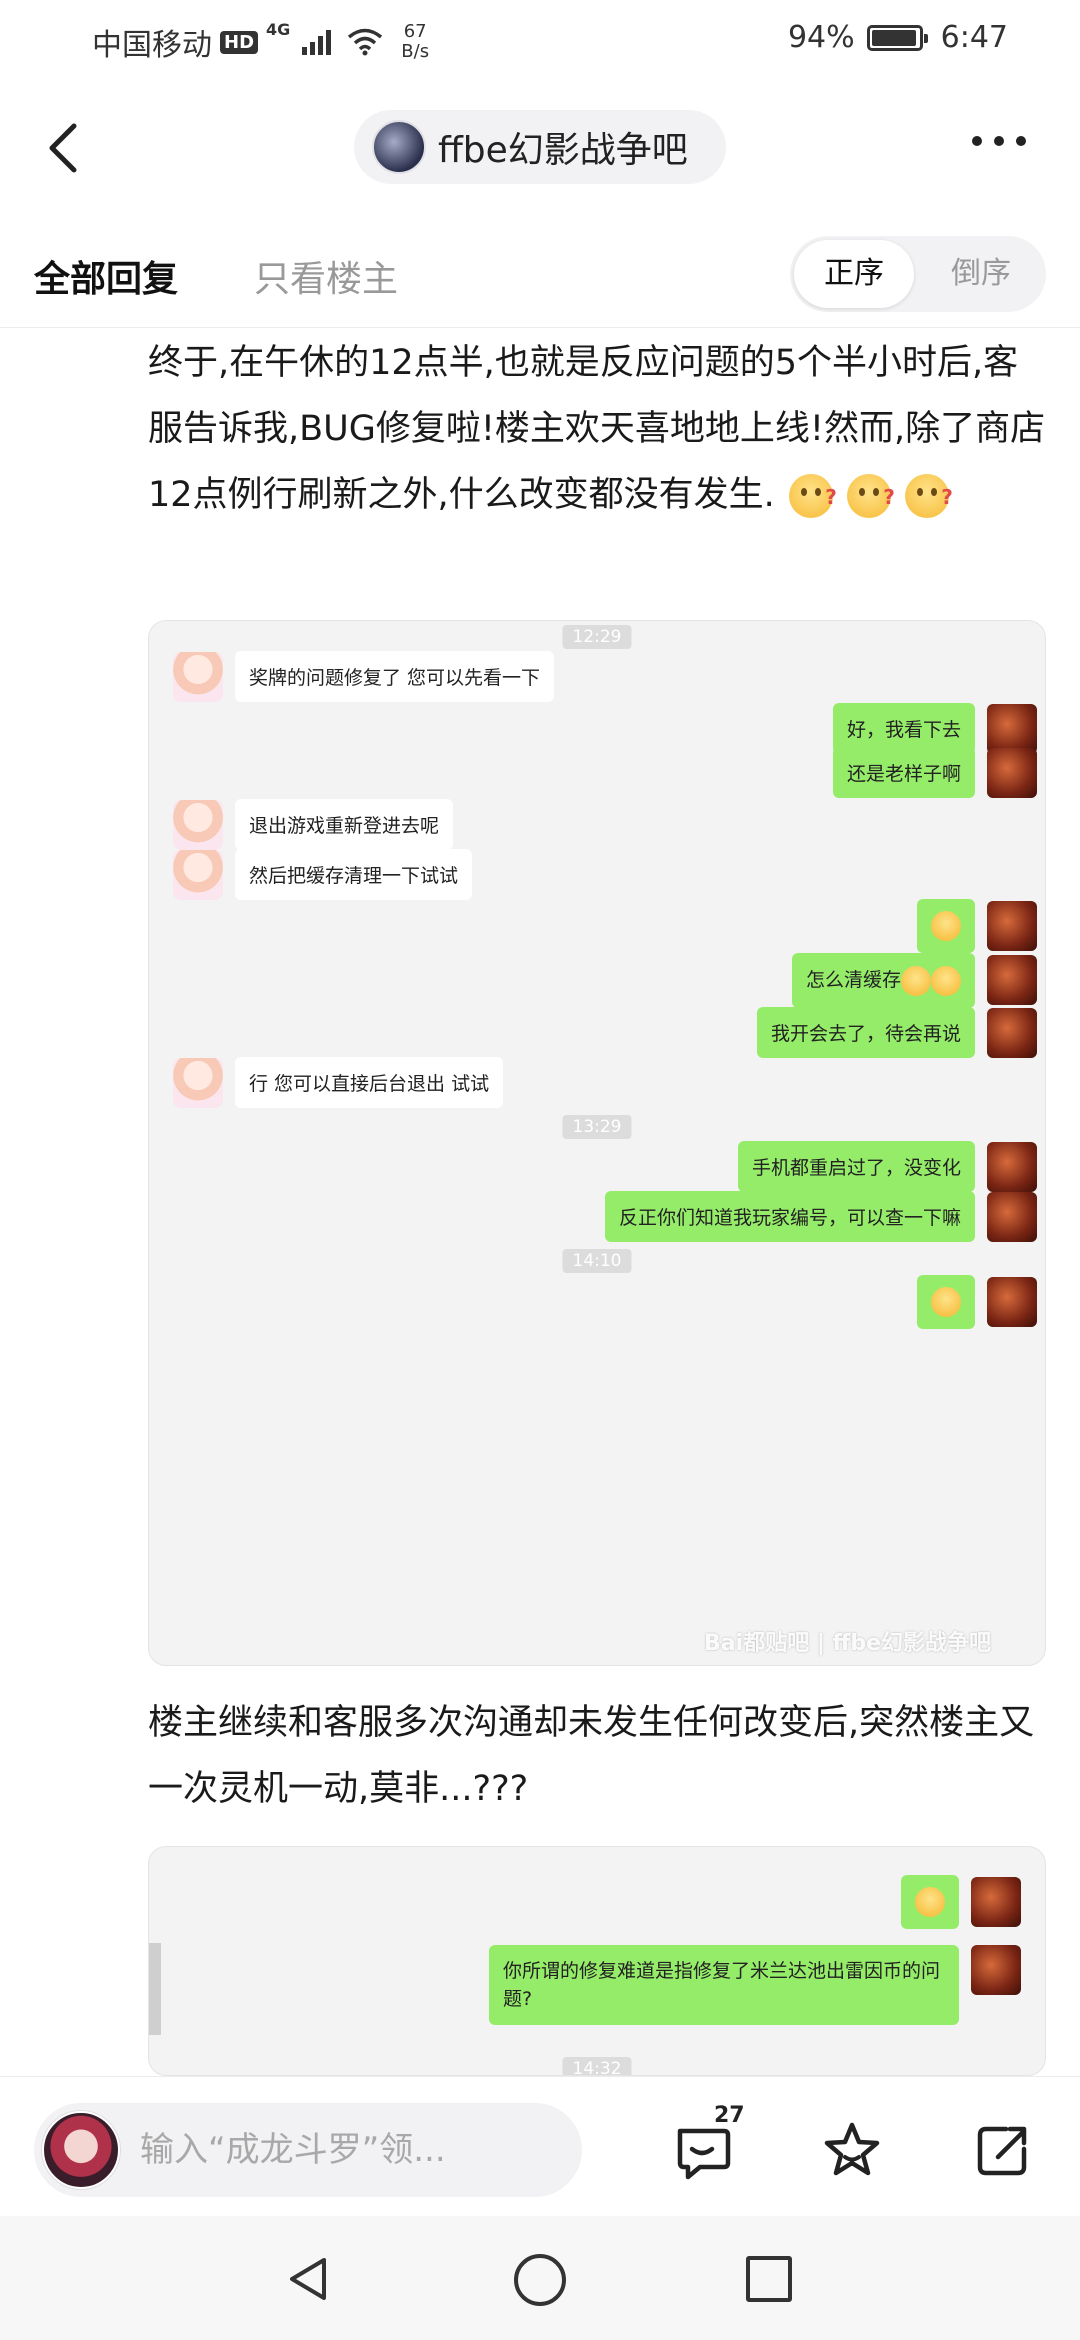  What do you see at coordinates (239, 42) in the screenshot?
I see `hd-badge: HD` at bounding box center [239, 42].